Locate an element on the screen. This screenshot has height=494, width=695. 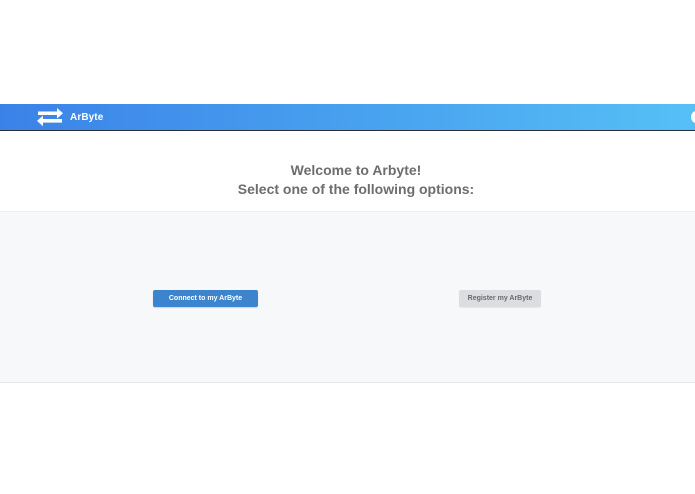
welcome-subtitle: Select one of the following options: is located at coordinates (356, 189).